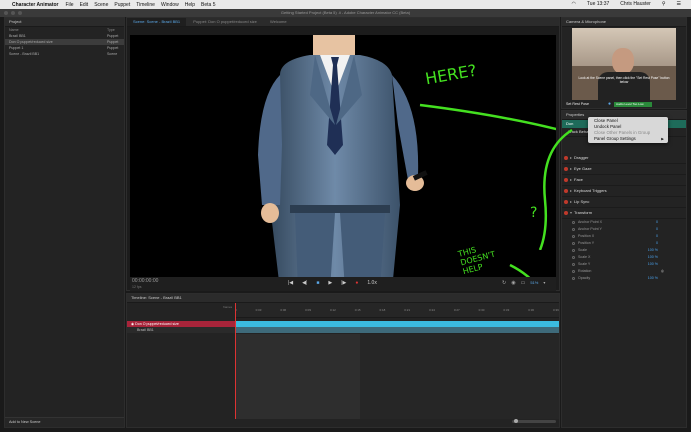  What do you see at coordinates (584, 264) in the screenshot?
I see `prop-name: Scale Y` at bounding box center [584, 264].